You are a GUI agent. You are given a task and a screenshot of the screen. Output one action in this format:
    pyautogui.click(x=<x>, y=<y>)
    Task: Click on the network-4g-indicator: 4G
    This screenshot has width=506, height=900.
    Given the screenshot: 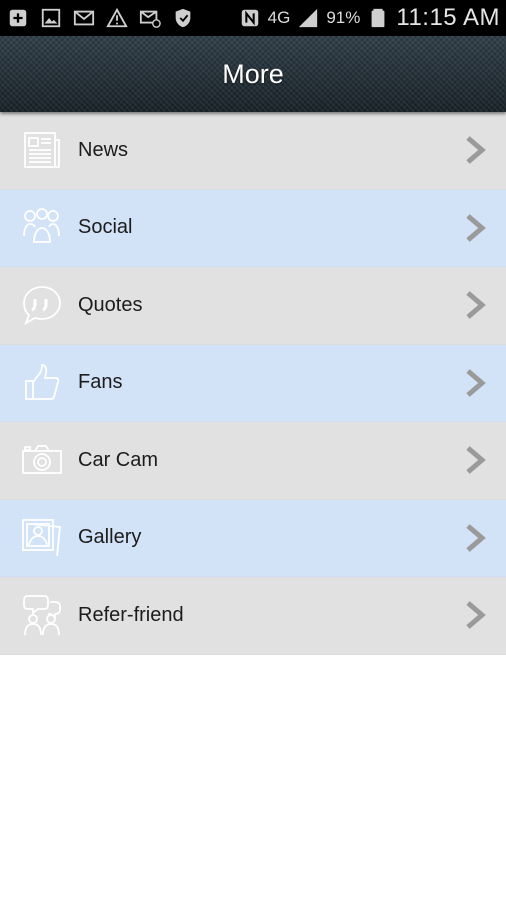 What is the action you would take?
    pyautogui.click(x=279, y=17)
    